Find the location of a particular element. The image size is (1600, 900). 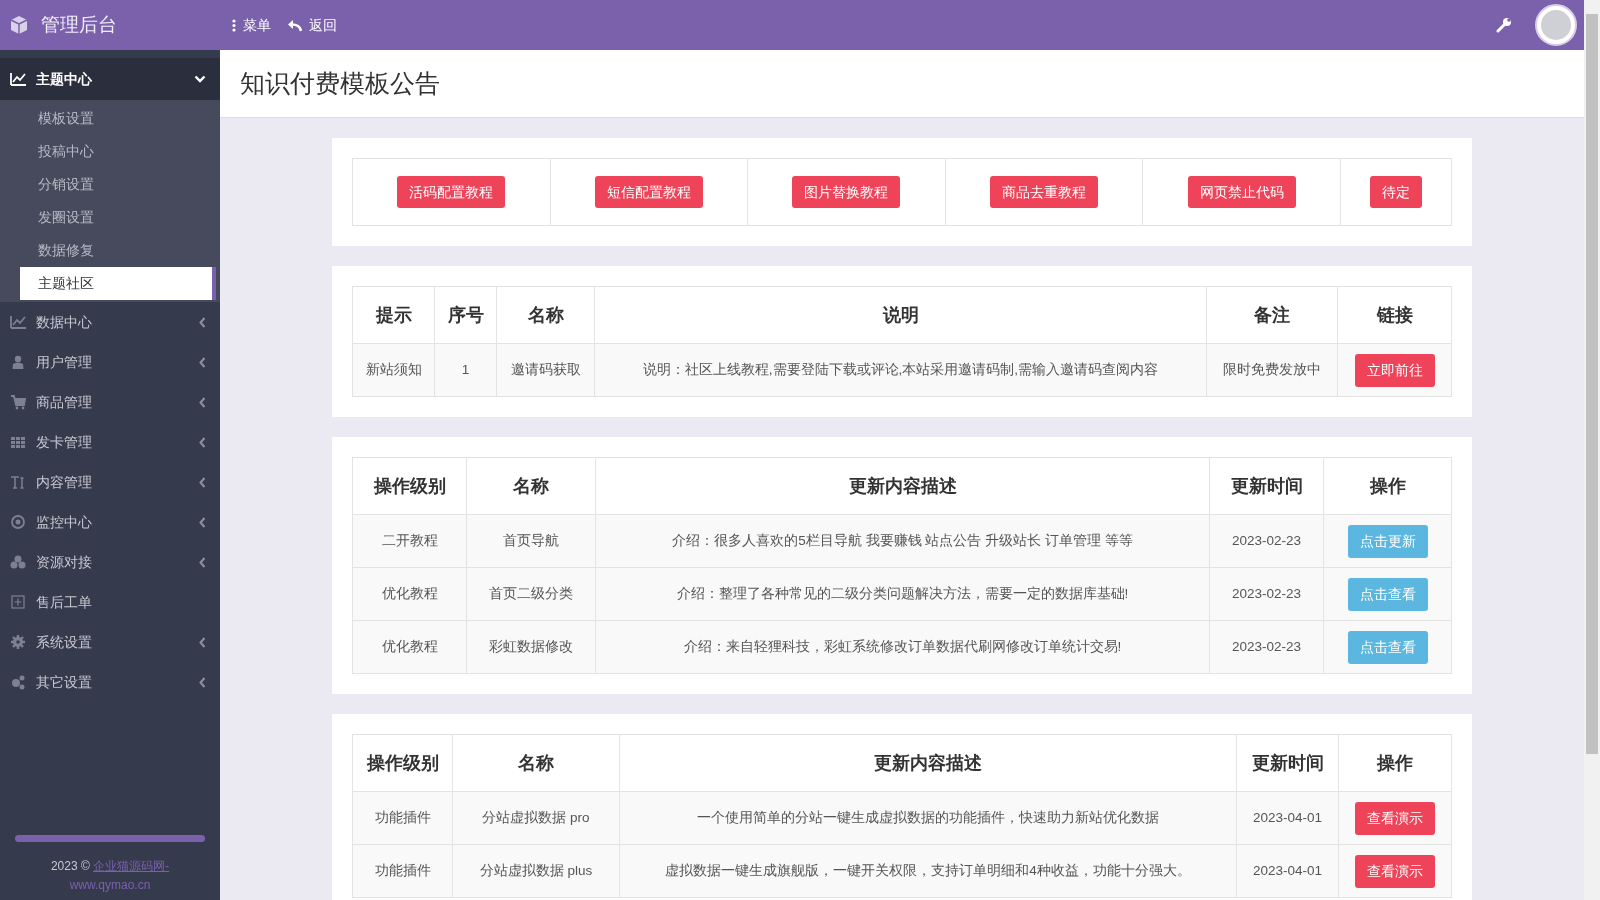

table-cell: 一个使用简单的分站一键生成虚拟数据的功能插件，快速助力新站优化数据 is located at coordinates (928, 818).